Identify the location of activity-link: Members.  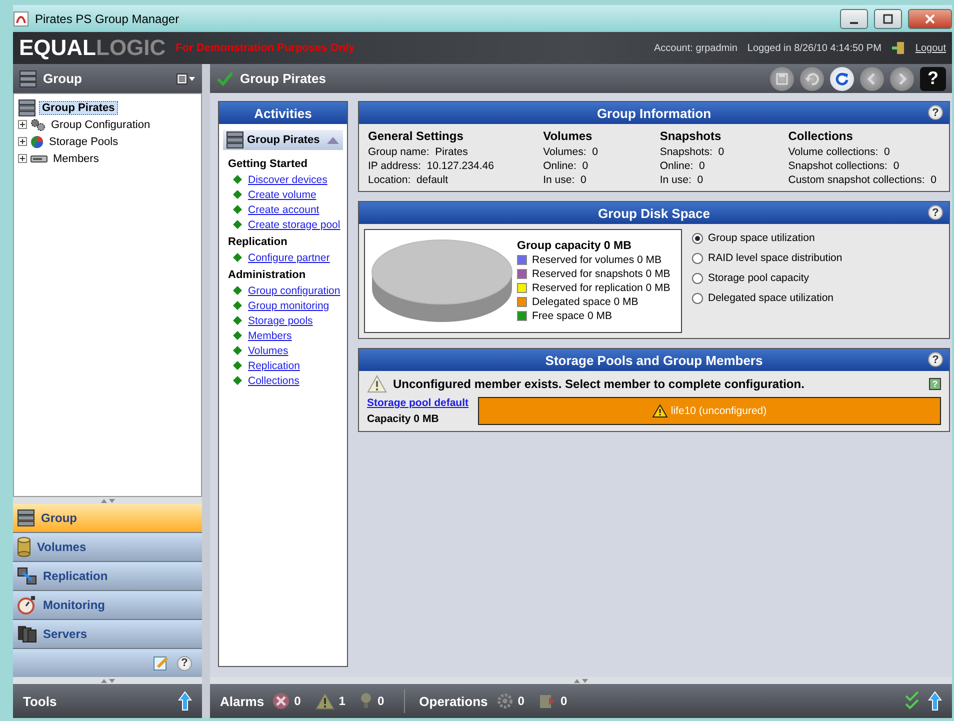
(270, 336).